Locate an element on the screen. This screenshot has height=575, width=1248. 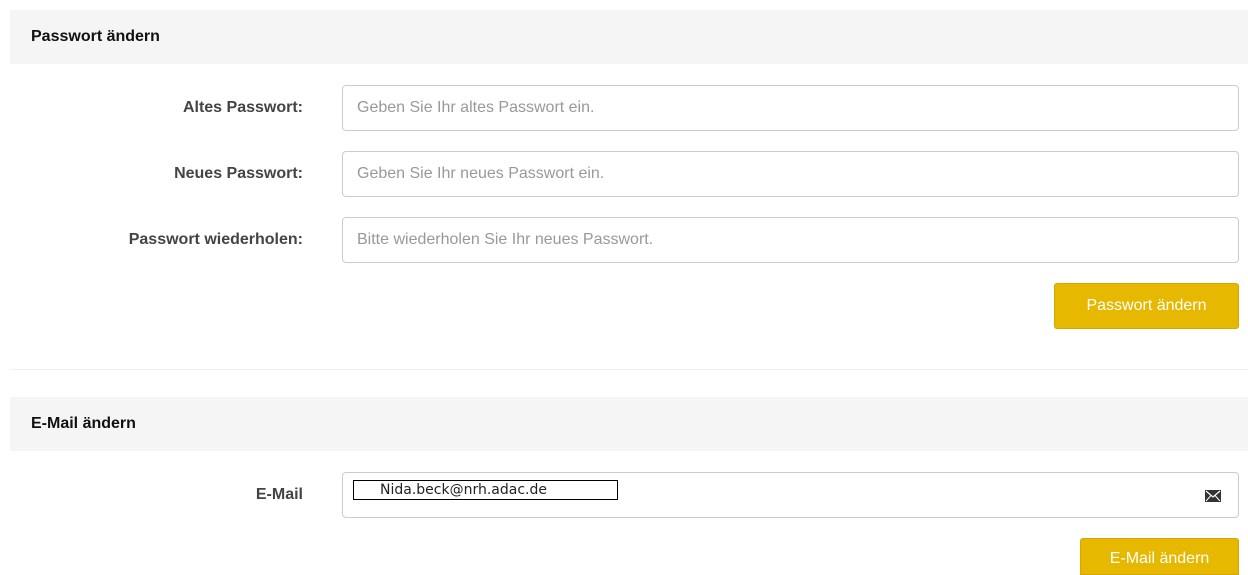
change-password-button: Passwort ändern is located at coordinates (1146, 306).